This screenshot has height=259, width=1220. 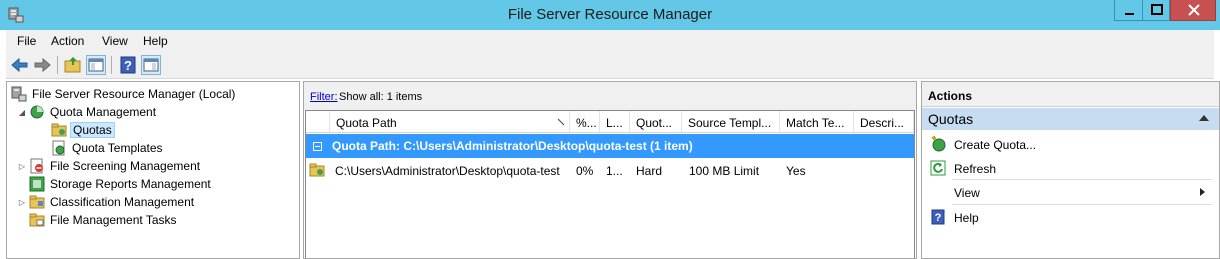 What do you see at coordinates (1193, 10) in the screenshot?
I see `close-button` at bounding box center [1193, 10].